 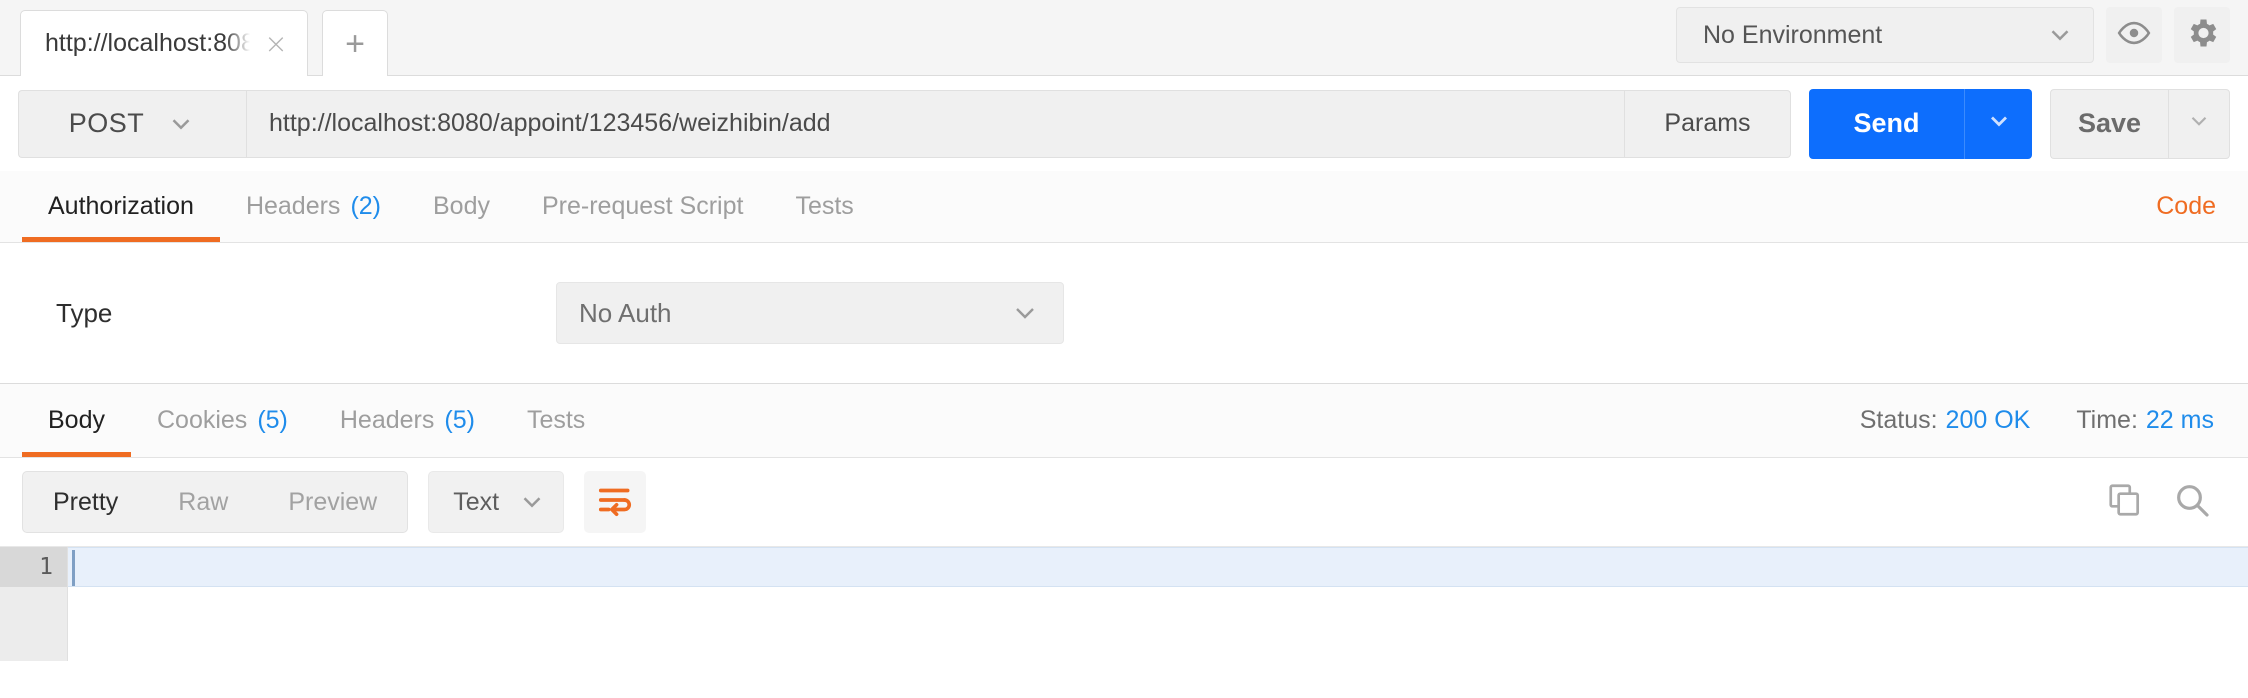 I want to click on response-tab-tests: Tests, so click(x=556, y=420).